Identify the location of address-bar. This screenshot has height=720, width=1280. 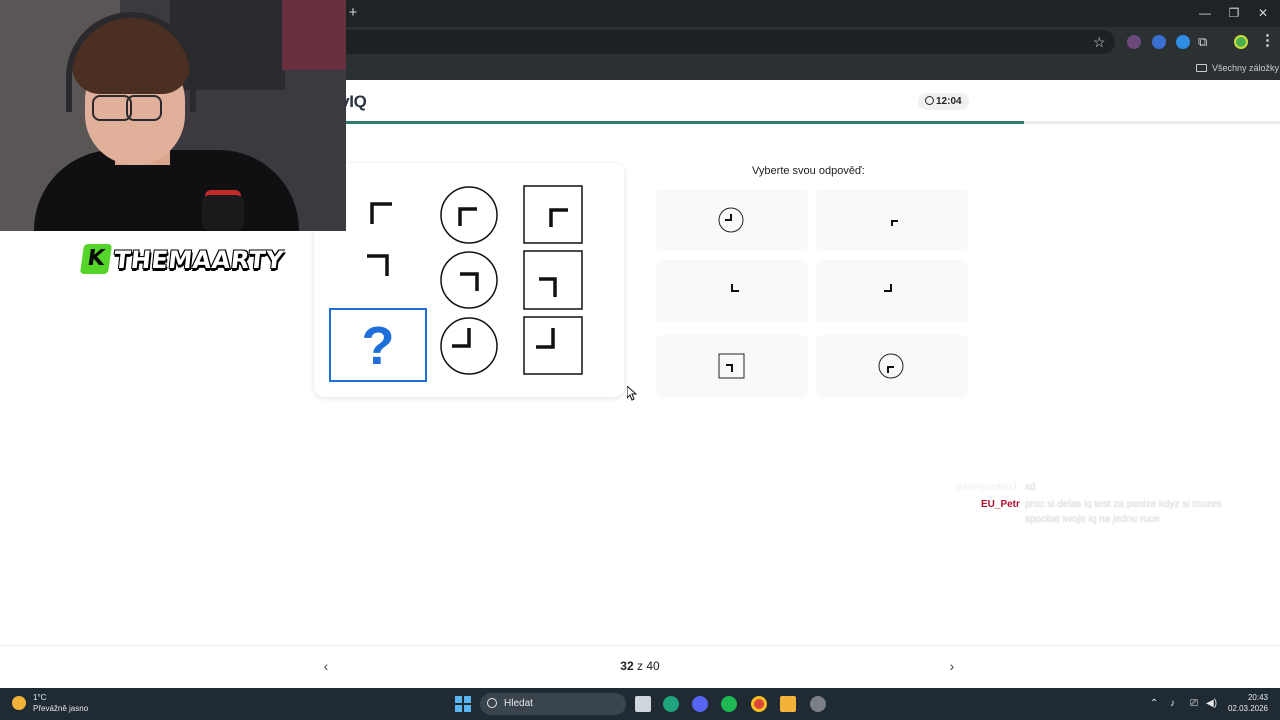
(722, 42).